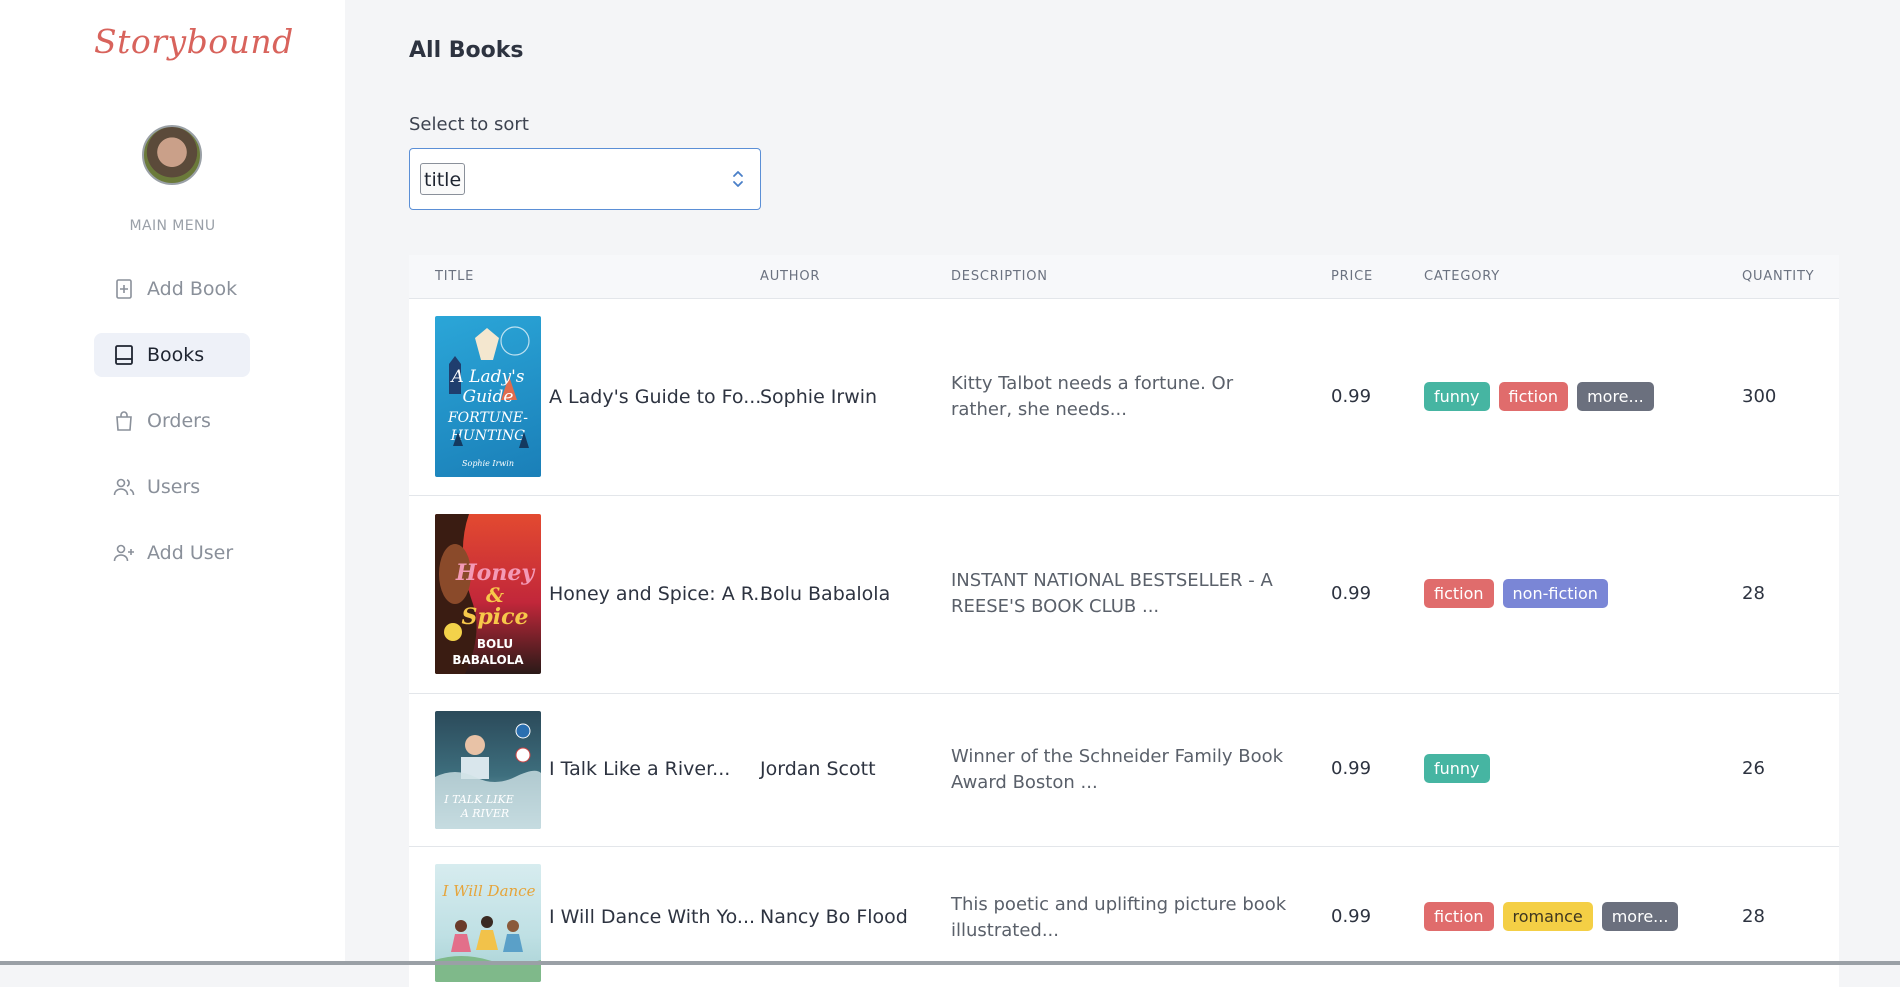 The width and height of the screenshot is (1900, 987). I want to click on svg-text: A Lady's, so click(487, 377).